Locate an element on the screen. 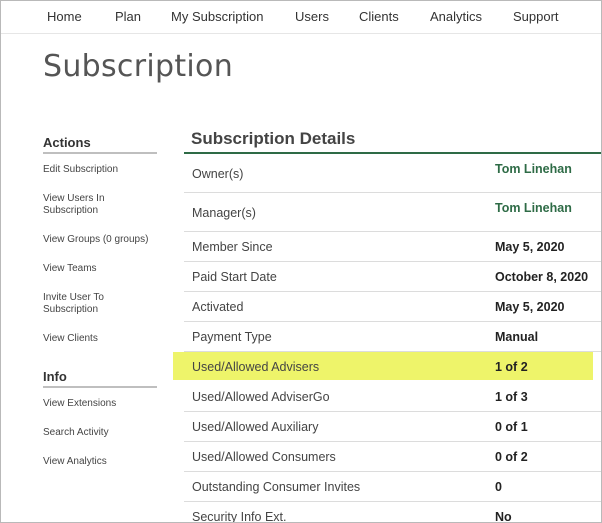 Image resolution: width=602 pixels, height=523 pixels. detail-row-activated: Activated May 5, 2020 is located at coordinates (392, 307).